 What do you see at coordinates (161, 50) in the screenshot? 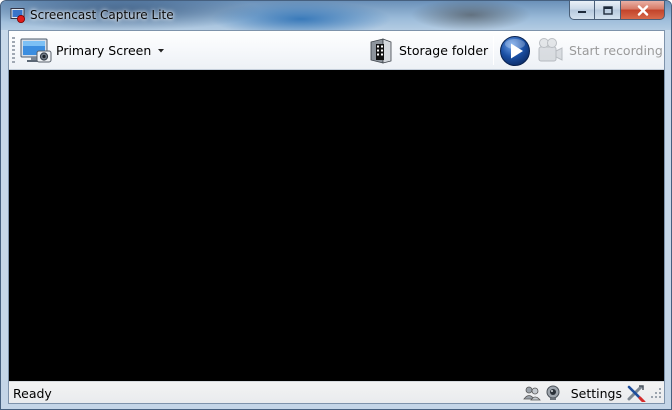
I see `caret-down-icon` at bounding box center [161, 50].